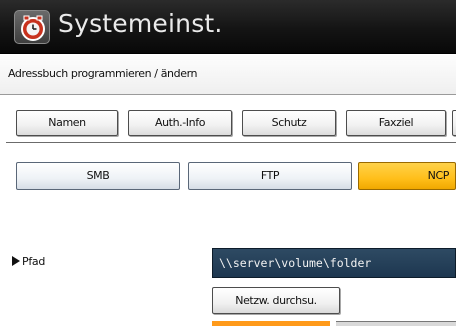 The image size is (456, 326). What do you see at coordinates (103, 73) in the screenshot?
I see `page-title: Adressbuch programmieren / ändern` at bounding box center [103, 73].